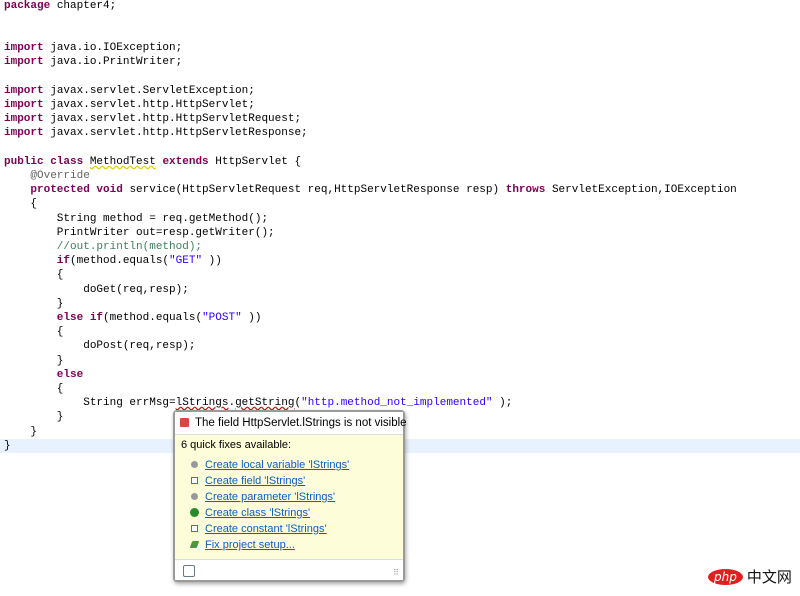  I want to click on resize-grip: ⠿, so click(396, 572).